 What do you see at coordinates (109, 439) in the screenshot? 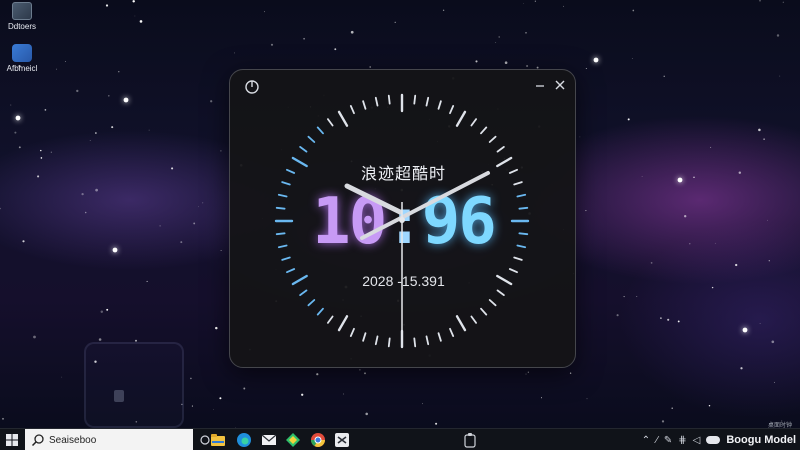
I see `taskbar-search-box: Seaiseboo` at bounding box center [109, 439].